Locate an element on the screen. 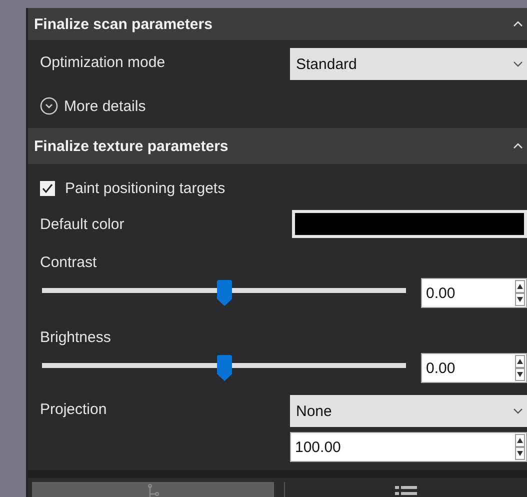  field-label: Projection is located at coordinates (74, 409).